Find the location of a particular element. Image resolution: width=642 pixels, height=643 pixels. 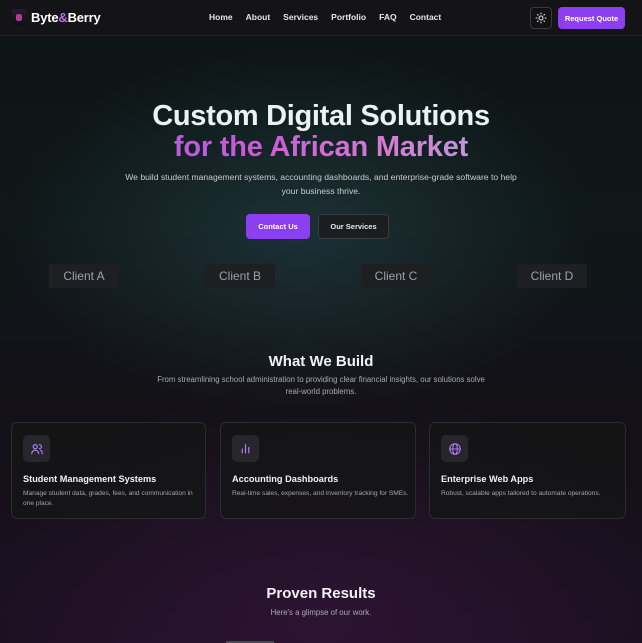

what-we-build-title: What We Build is located at coordinates (321, 361).